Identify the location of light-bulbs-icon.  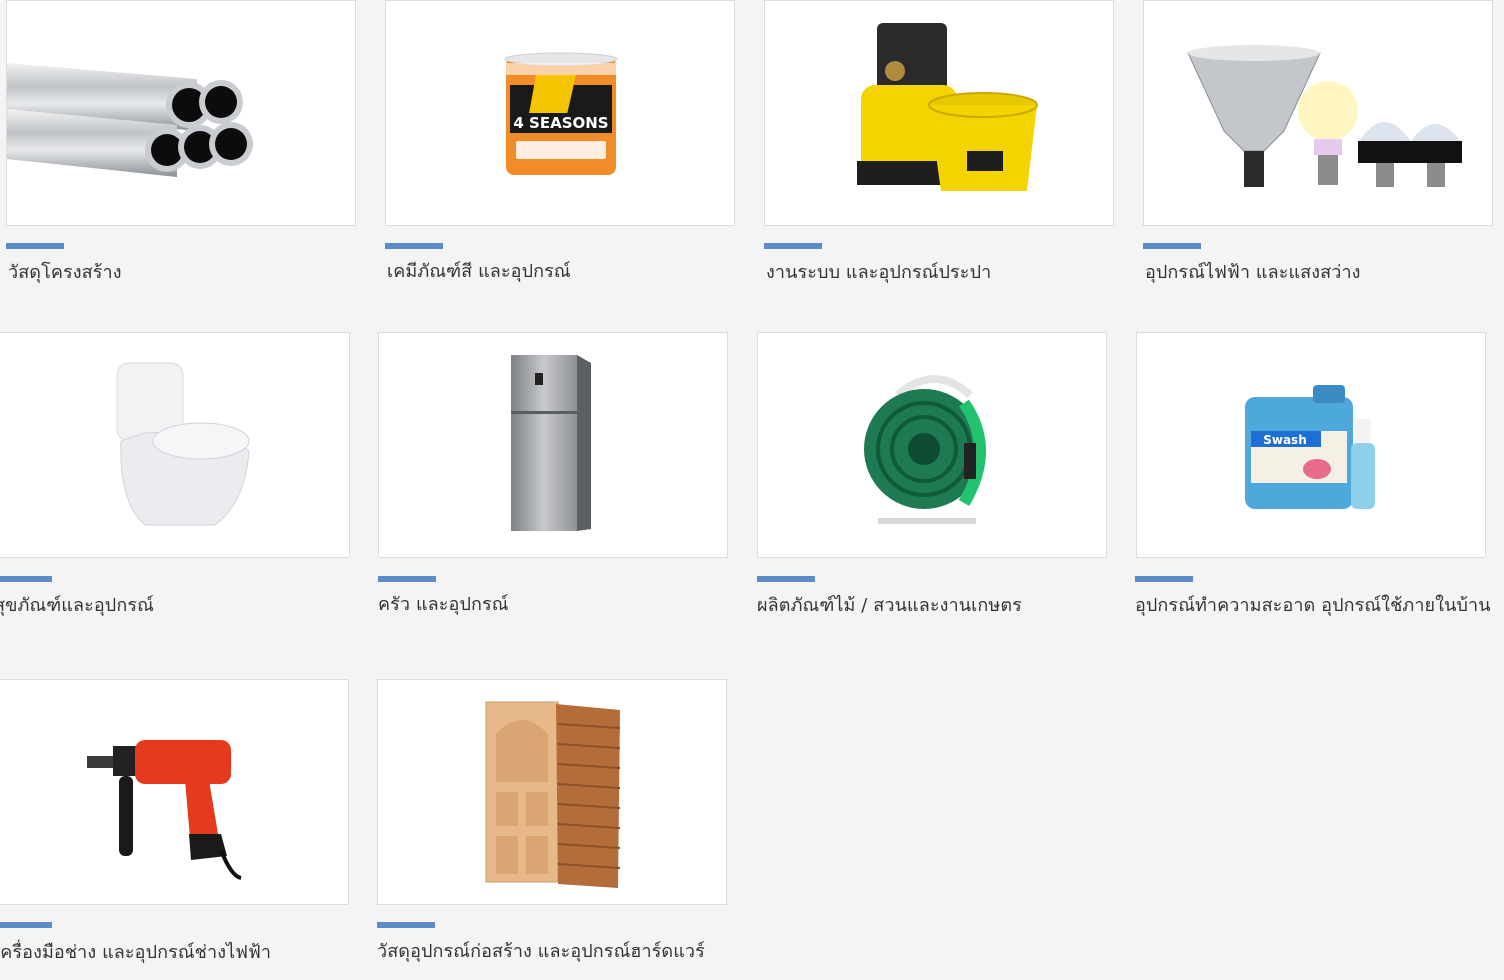
(1324, 116).